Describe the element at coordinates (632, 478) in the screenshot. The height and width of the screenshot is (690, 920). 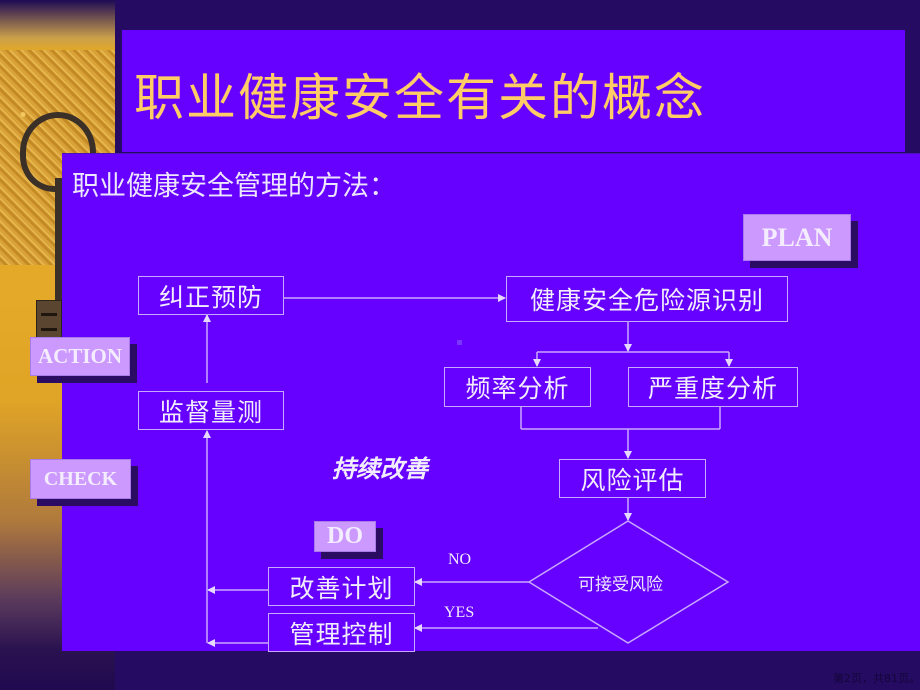
I see `node-risk-assessment: 风险评估` at that location.